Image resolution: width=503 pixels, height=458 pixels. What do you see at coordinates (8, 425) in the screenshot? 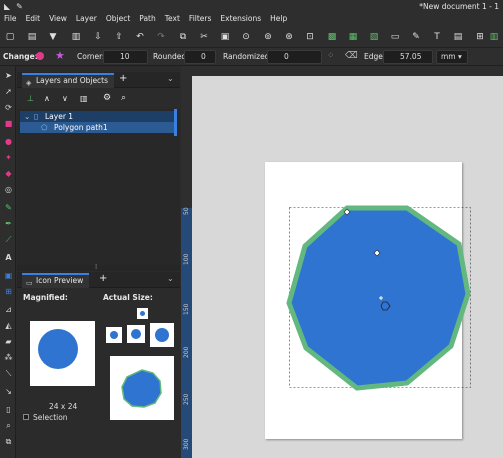
I see `zoom-tool-icon: ⌕` at bounding box center [8, 425].